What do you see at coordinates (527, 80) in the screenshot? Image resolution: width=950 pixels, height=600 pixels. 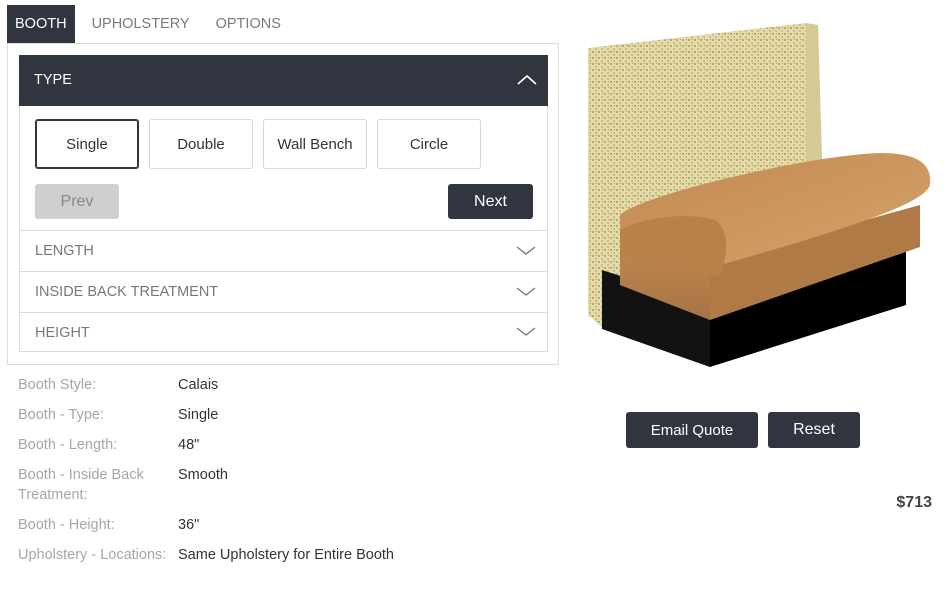 I see `chevron-up-icon` at bounding box center [527, 80].